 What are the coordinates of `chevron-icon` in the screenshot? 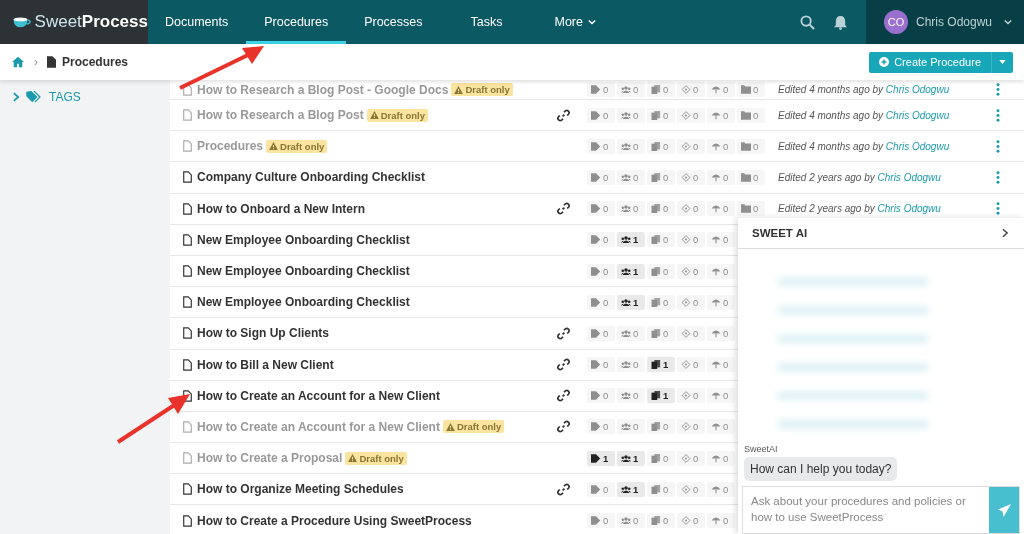 It's located at (1005, 233).